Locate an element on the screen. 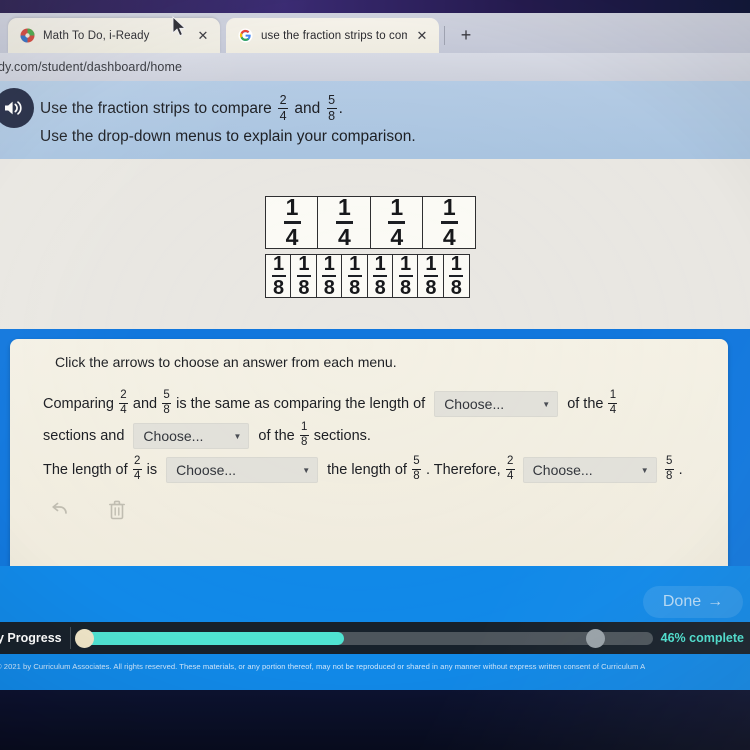  answer-tools is located at coordinates (88, 512).